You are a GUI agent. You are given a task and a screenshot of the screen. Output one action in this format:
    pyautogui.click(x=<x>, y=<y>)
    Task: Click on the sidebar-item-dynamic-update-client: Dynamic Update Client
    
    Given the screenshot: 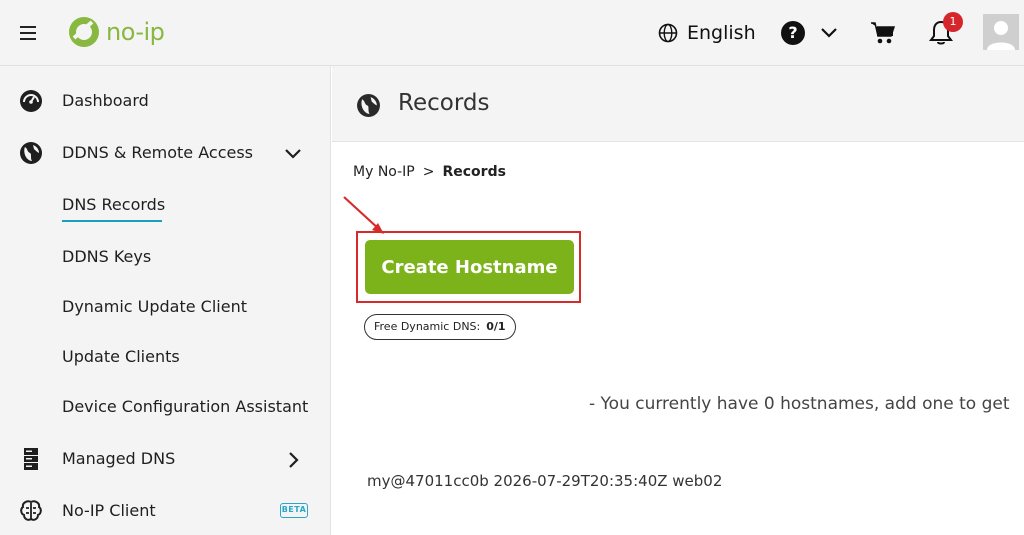 What is the action you would take?
    pyautogui.click(x=165, y=307)
    